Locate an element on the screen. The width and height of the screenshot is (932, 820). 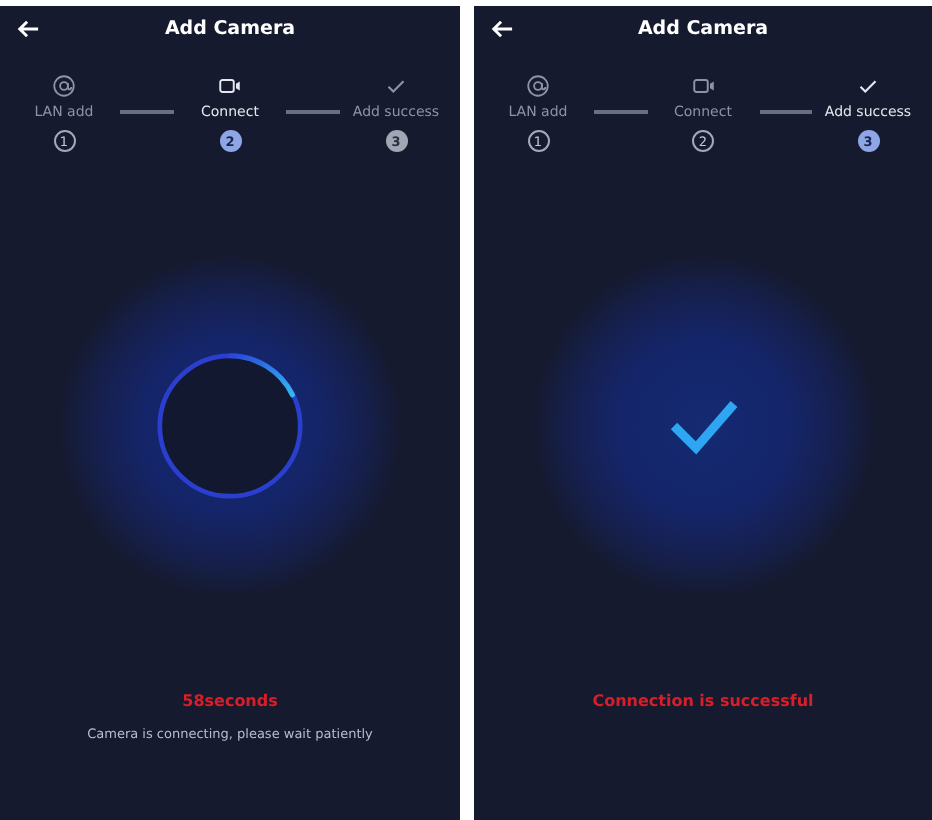
spinner-ring-icon is located at coordinates (230, 426).